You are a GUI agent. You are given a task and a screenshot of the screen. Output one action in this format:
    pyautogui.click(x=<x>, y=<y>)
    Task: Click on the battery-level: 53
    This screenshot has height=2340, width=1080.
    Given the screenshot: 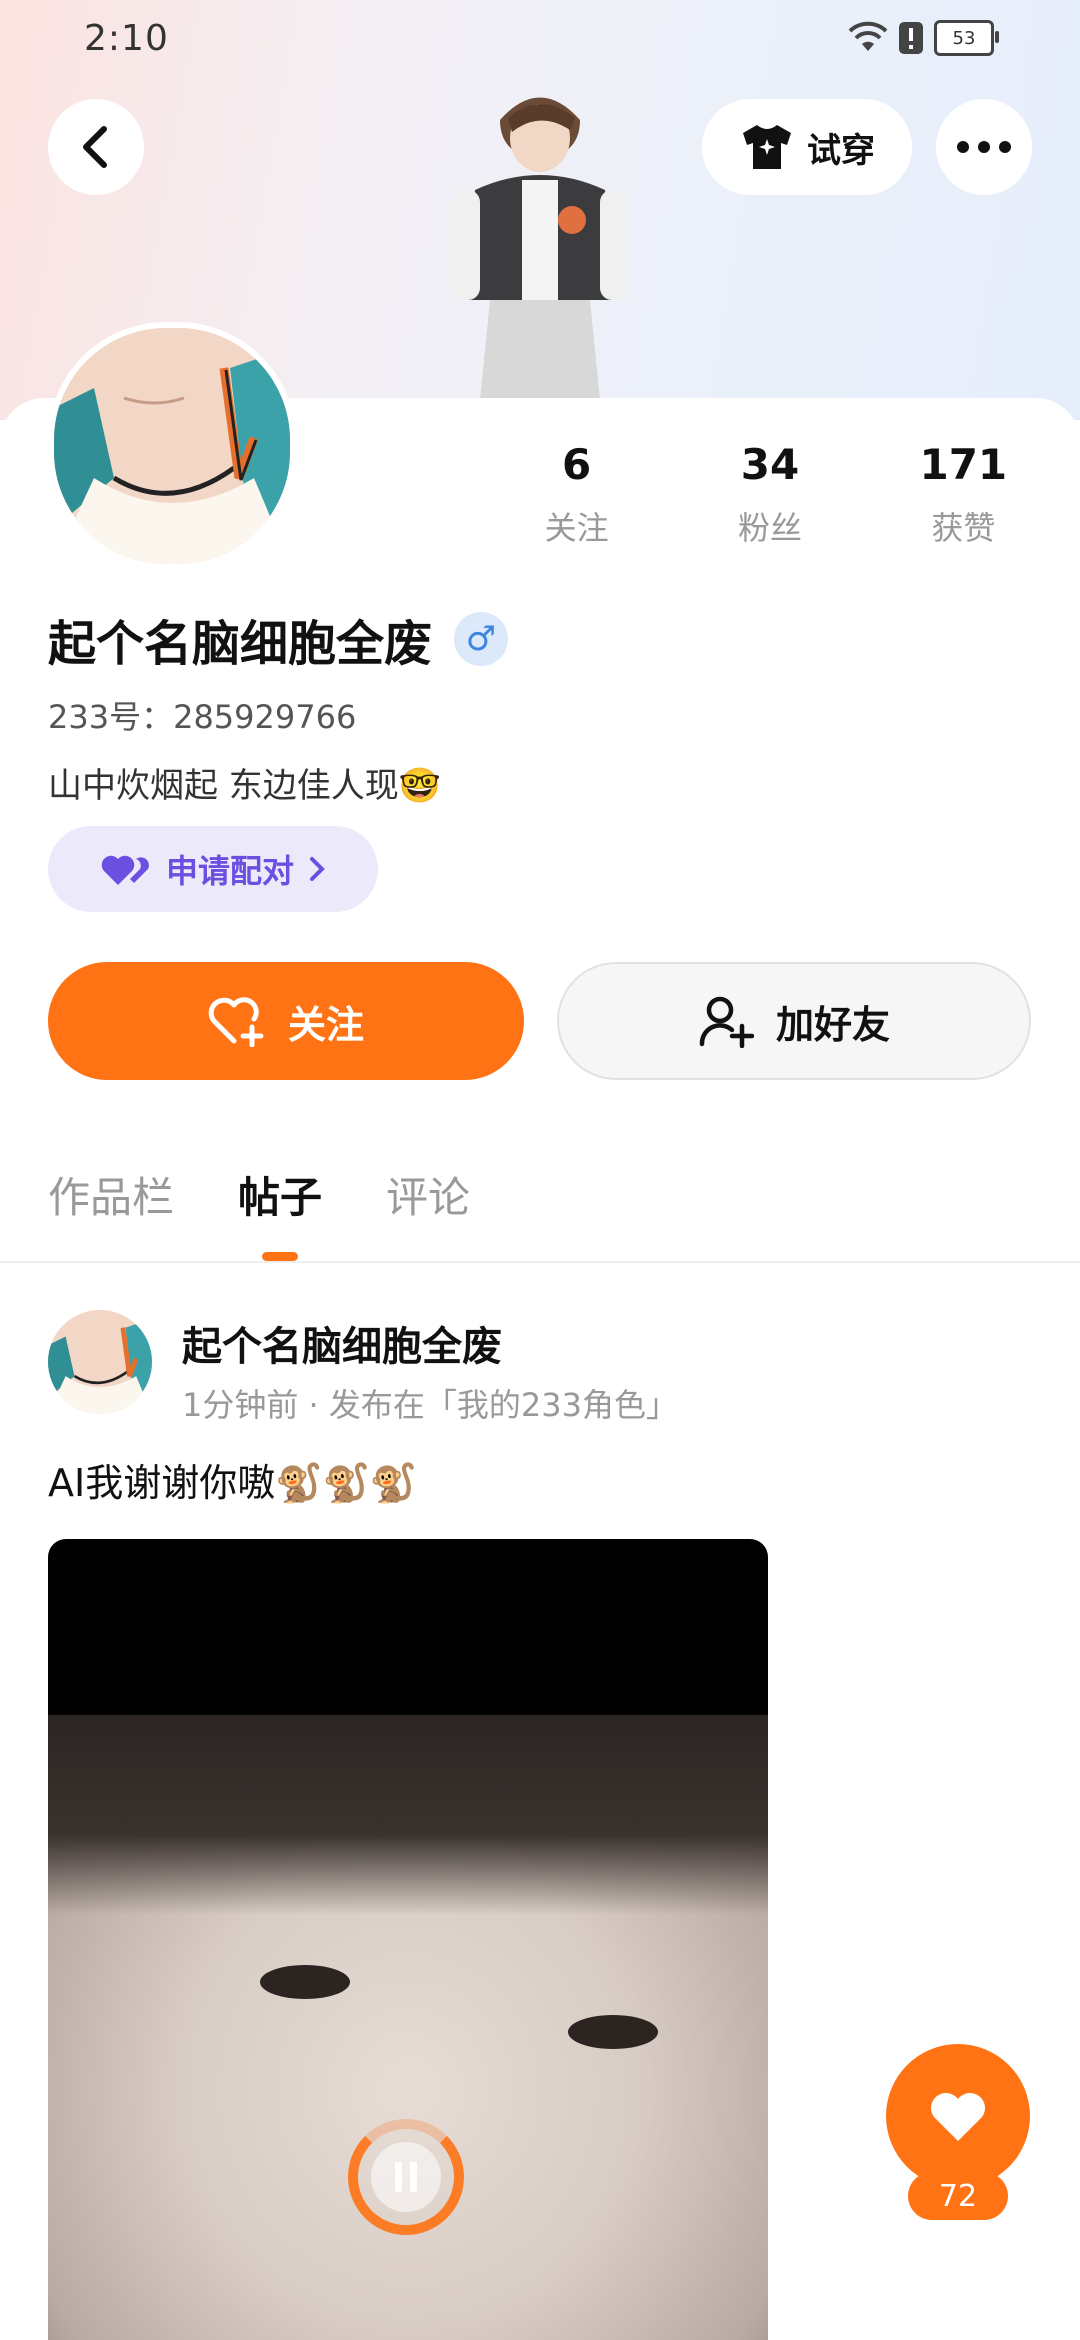 What is the action you would take?
    pyautogui.click(x=964, y=38)
    